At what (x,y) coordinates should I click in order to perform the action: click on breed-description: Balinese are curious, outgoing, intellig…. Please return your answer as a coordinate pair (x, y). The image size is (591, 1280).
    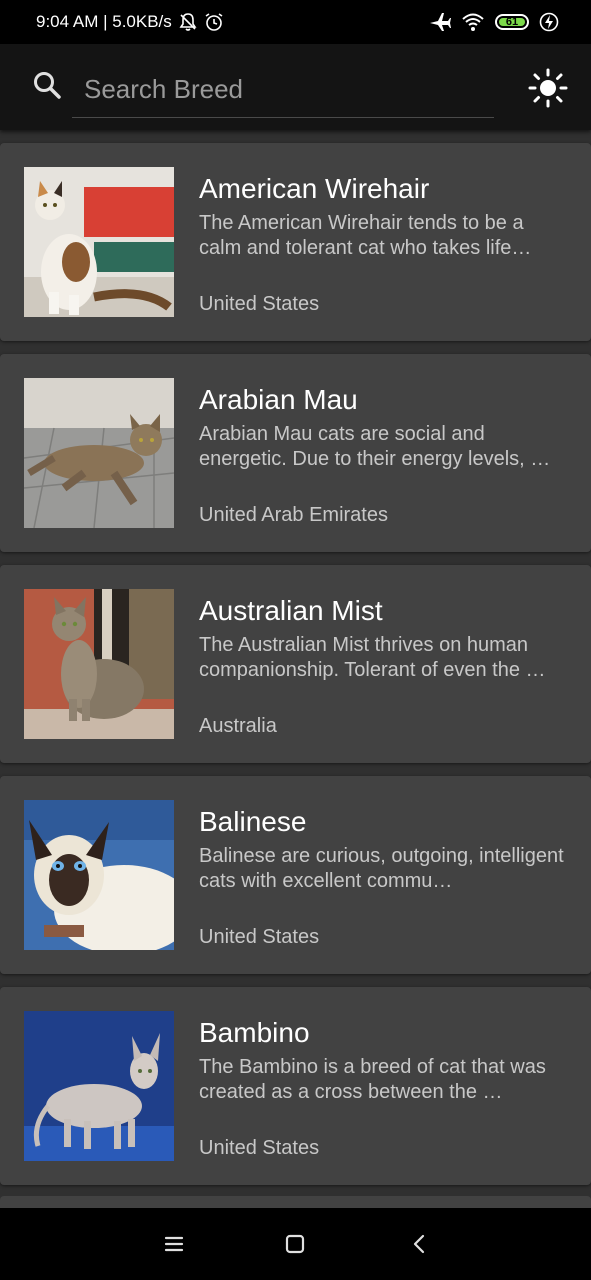
    Looking at the image, I should click on (381, 868).